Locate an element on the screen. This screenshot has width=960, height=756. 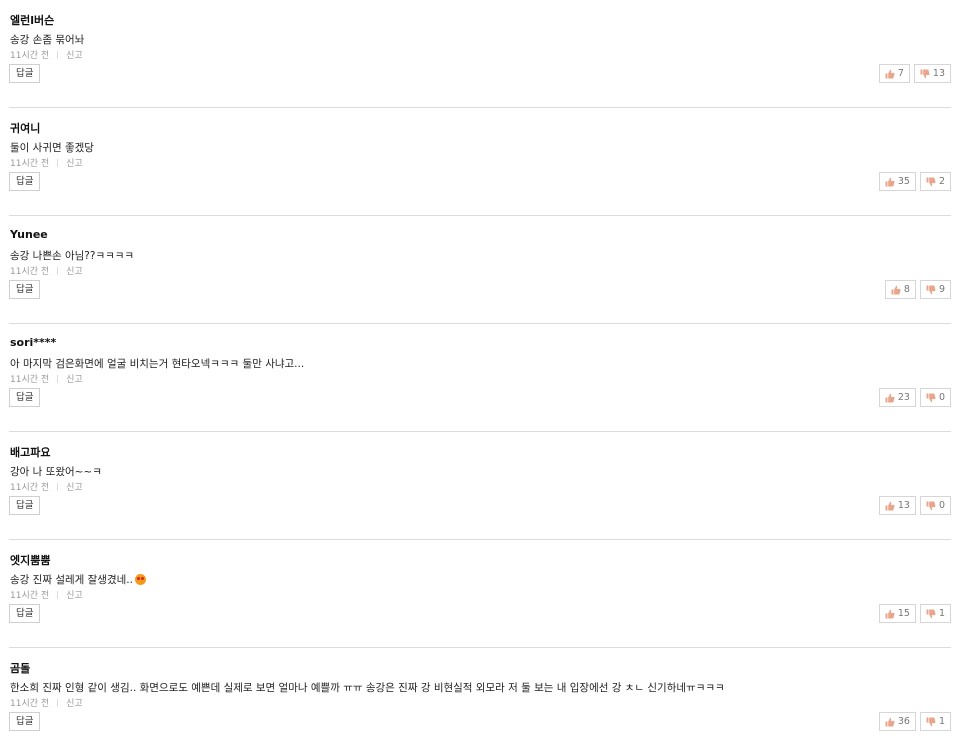
comment-author: Yunee is located at coordinates (29, 234).